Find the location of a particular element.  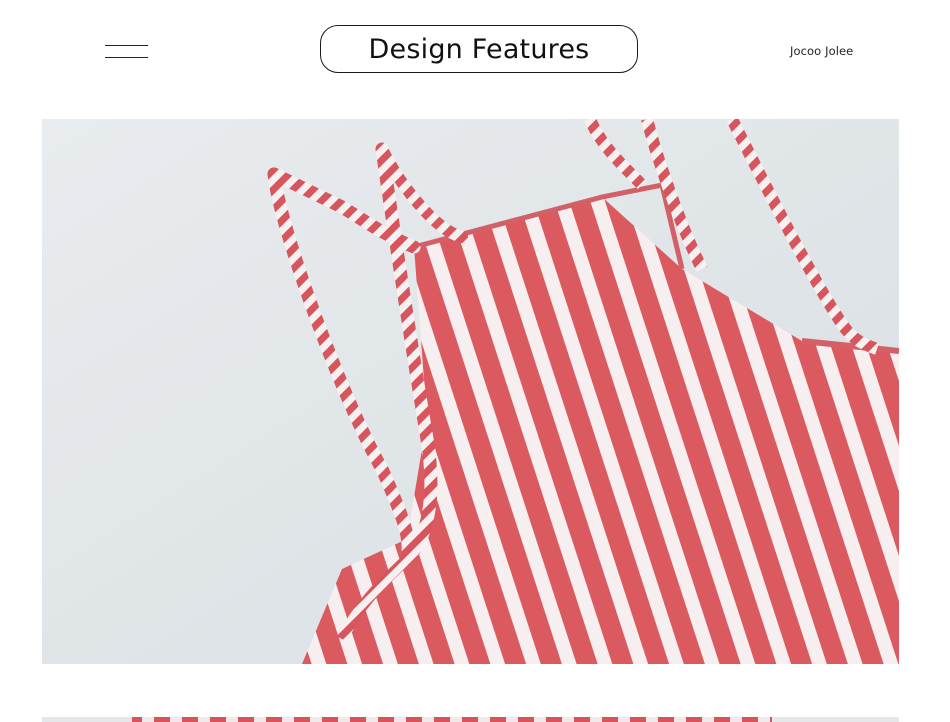

brand-name: Jocoo Jolee is located at coordinates (822, 51).